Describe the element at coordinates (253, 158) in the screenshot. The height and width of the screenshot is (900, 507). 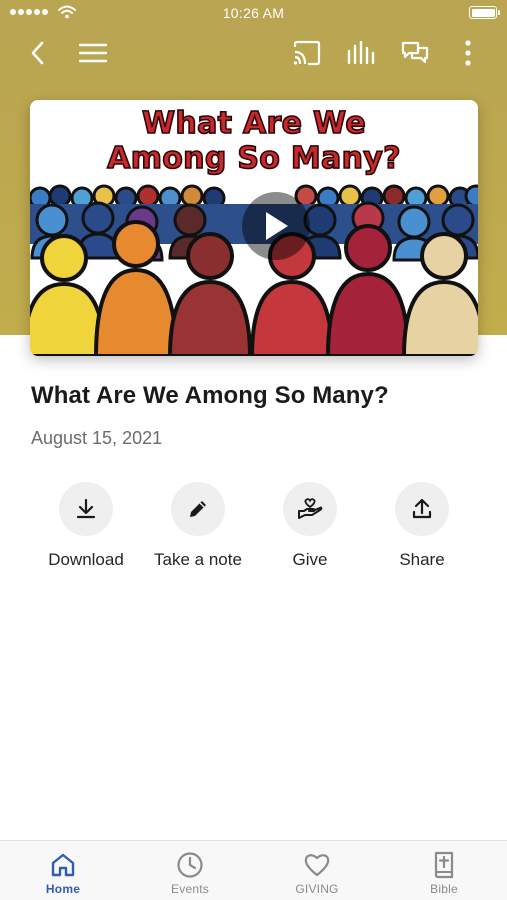
I see `artwork-title-line-2: Among So Many?` at that location.